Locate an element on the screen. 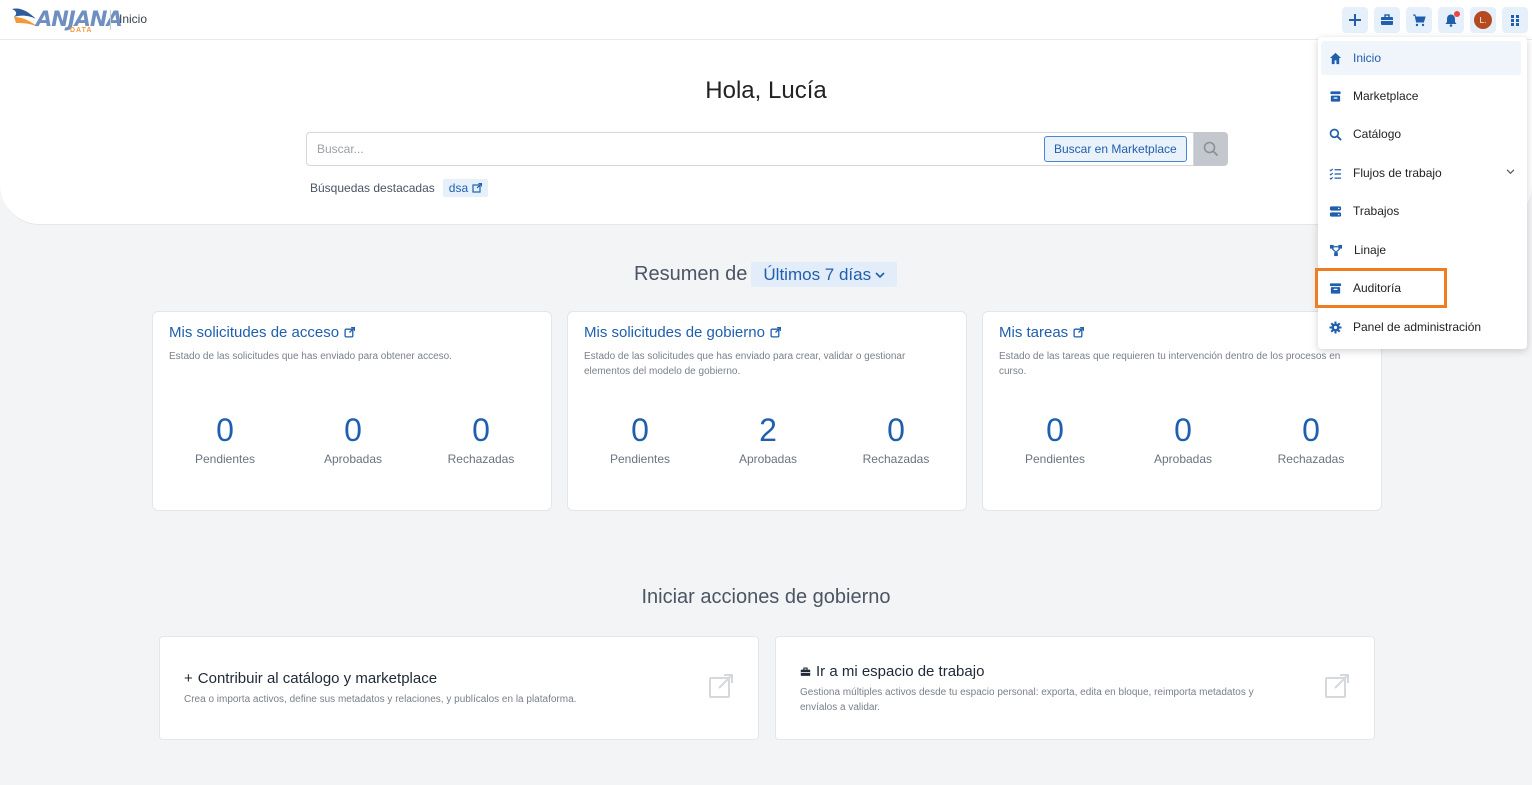 This screenshot has width=1532, height=785. header-actions: L. is located at coordinates (1435, 20).